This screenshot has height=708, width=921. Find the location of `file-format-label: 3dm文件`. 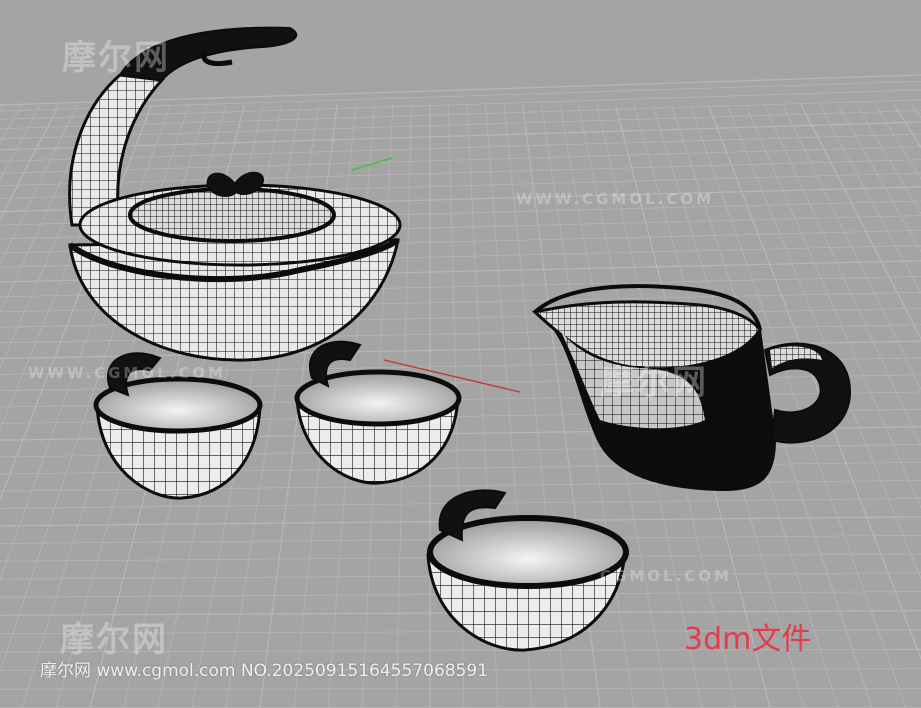

file-format-label: 3dm文件 is located at coordinates (748, 639).